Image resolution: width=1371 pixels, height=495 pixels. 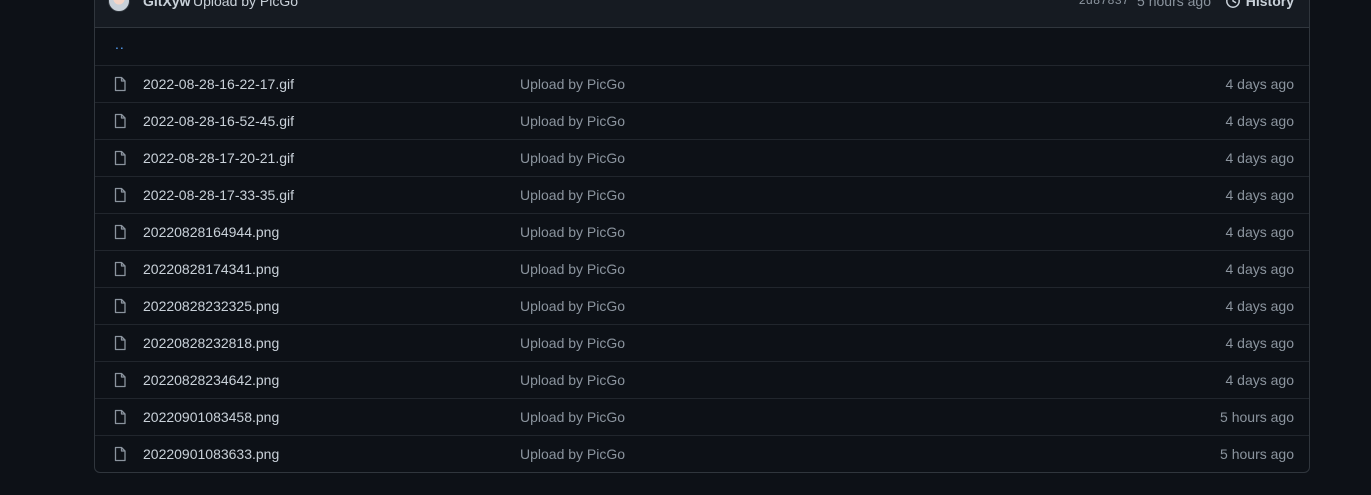 I want to click on file-name-link: 20220828174341.png, so click(x=211, y=269).